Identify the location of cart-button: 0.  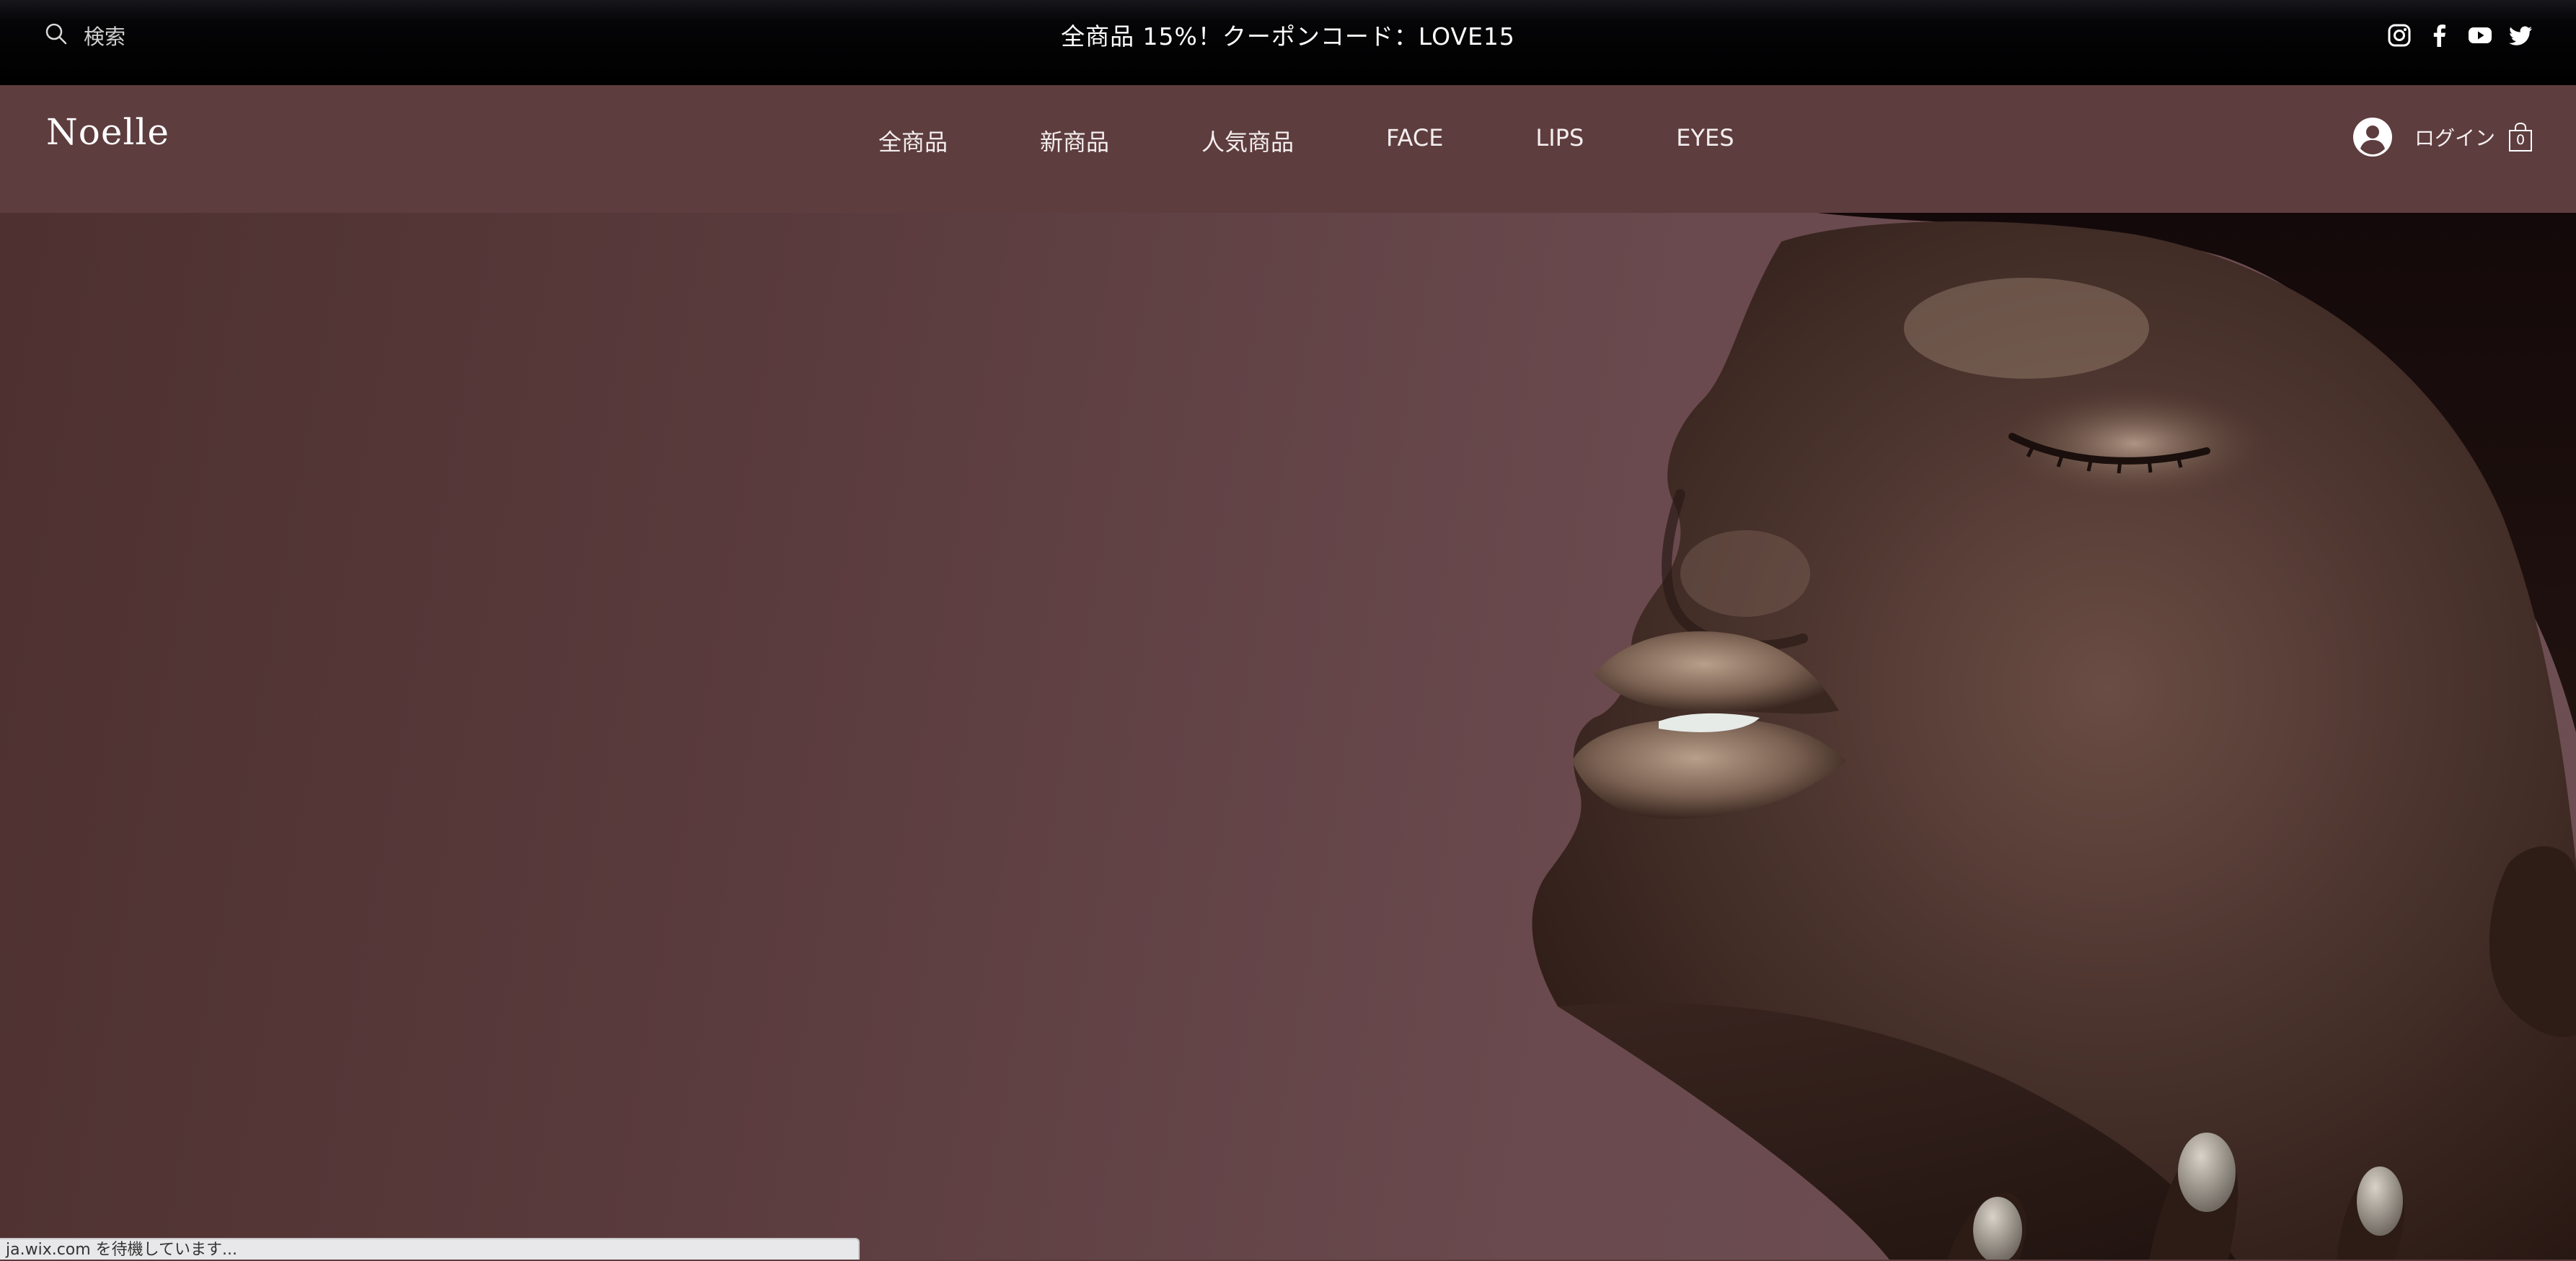
(2520, 137).